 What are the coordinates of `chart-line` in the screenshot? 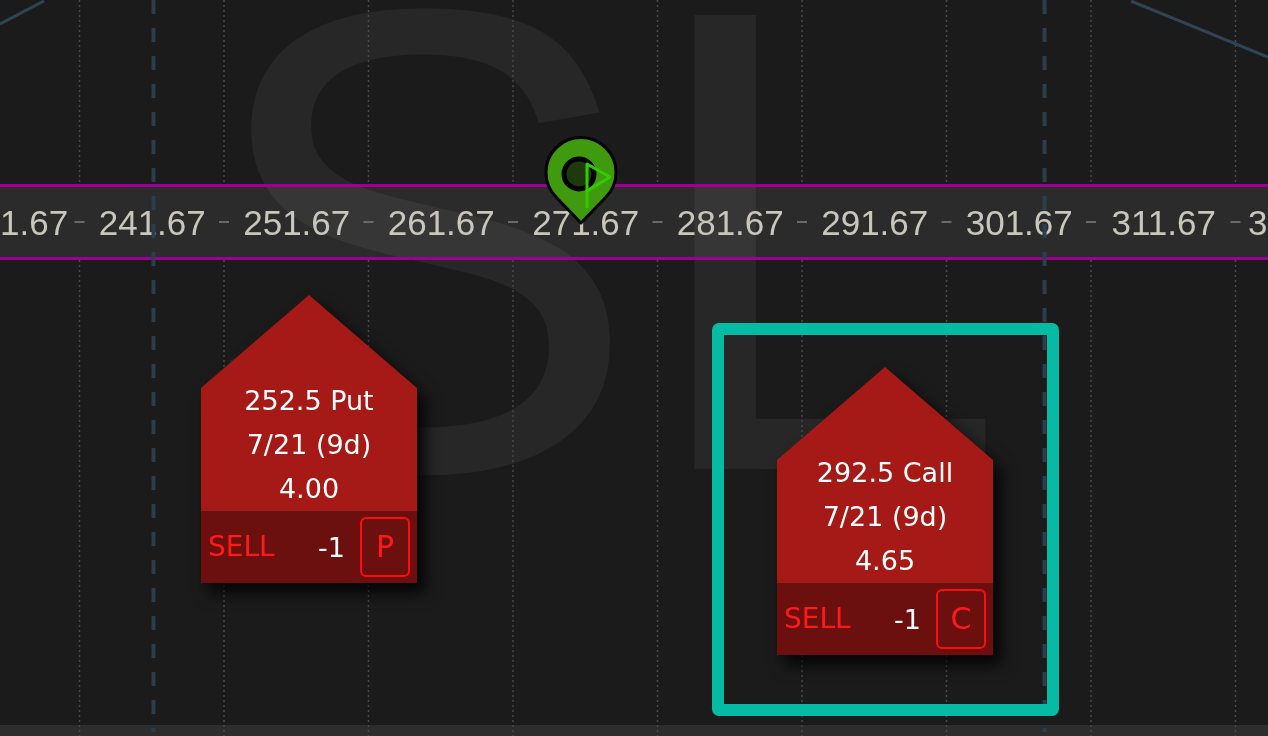 It's located at (22, 13).